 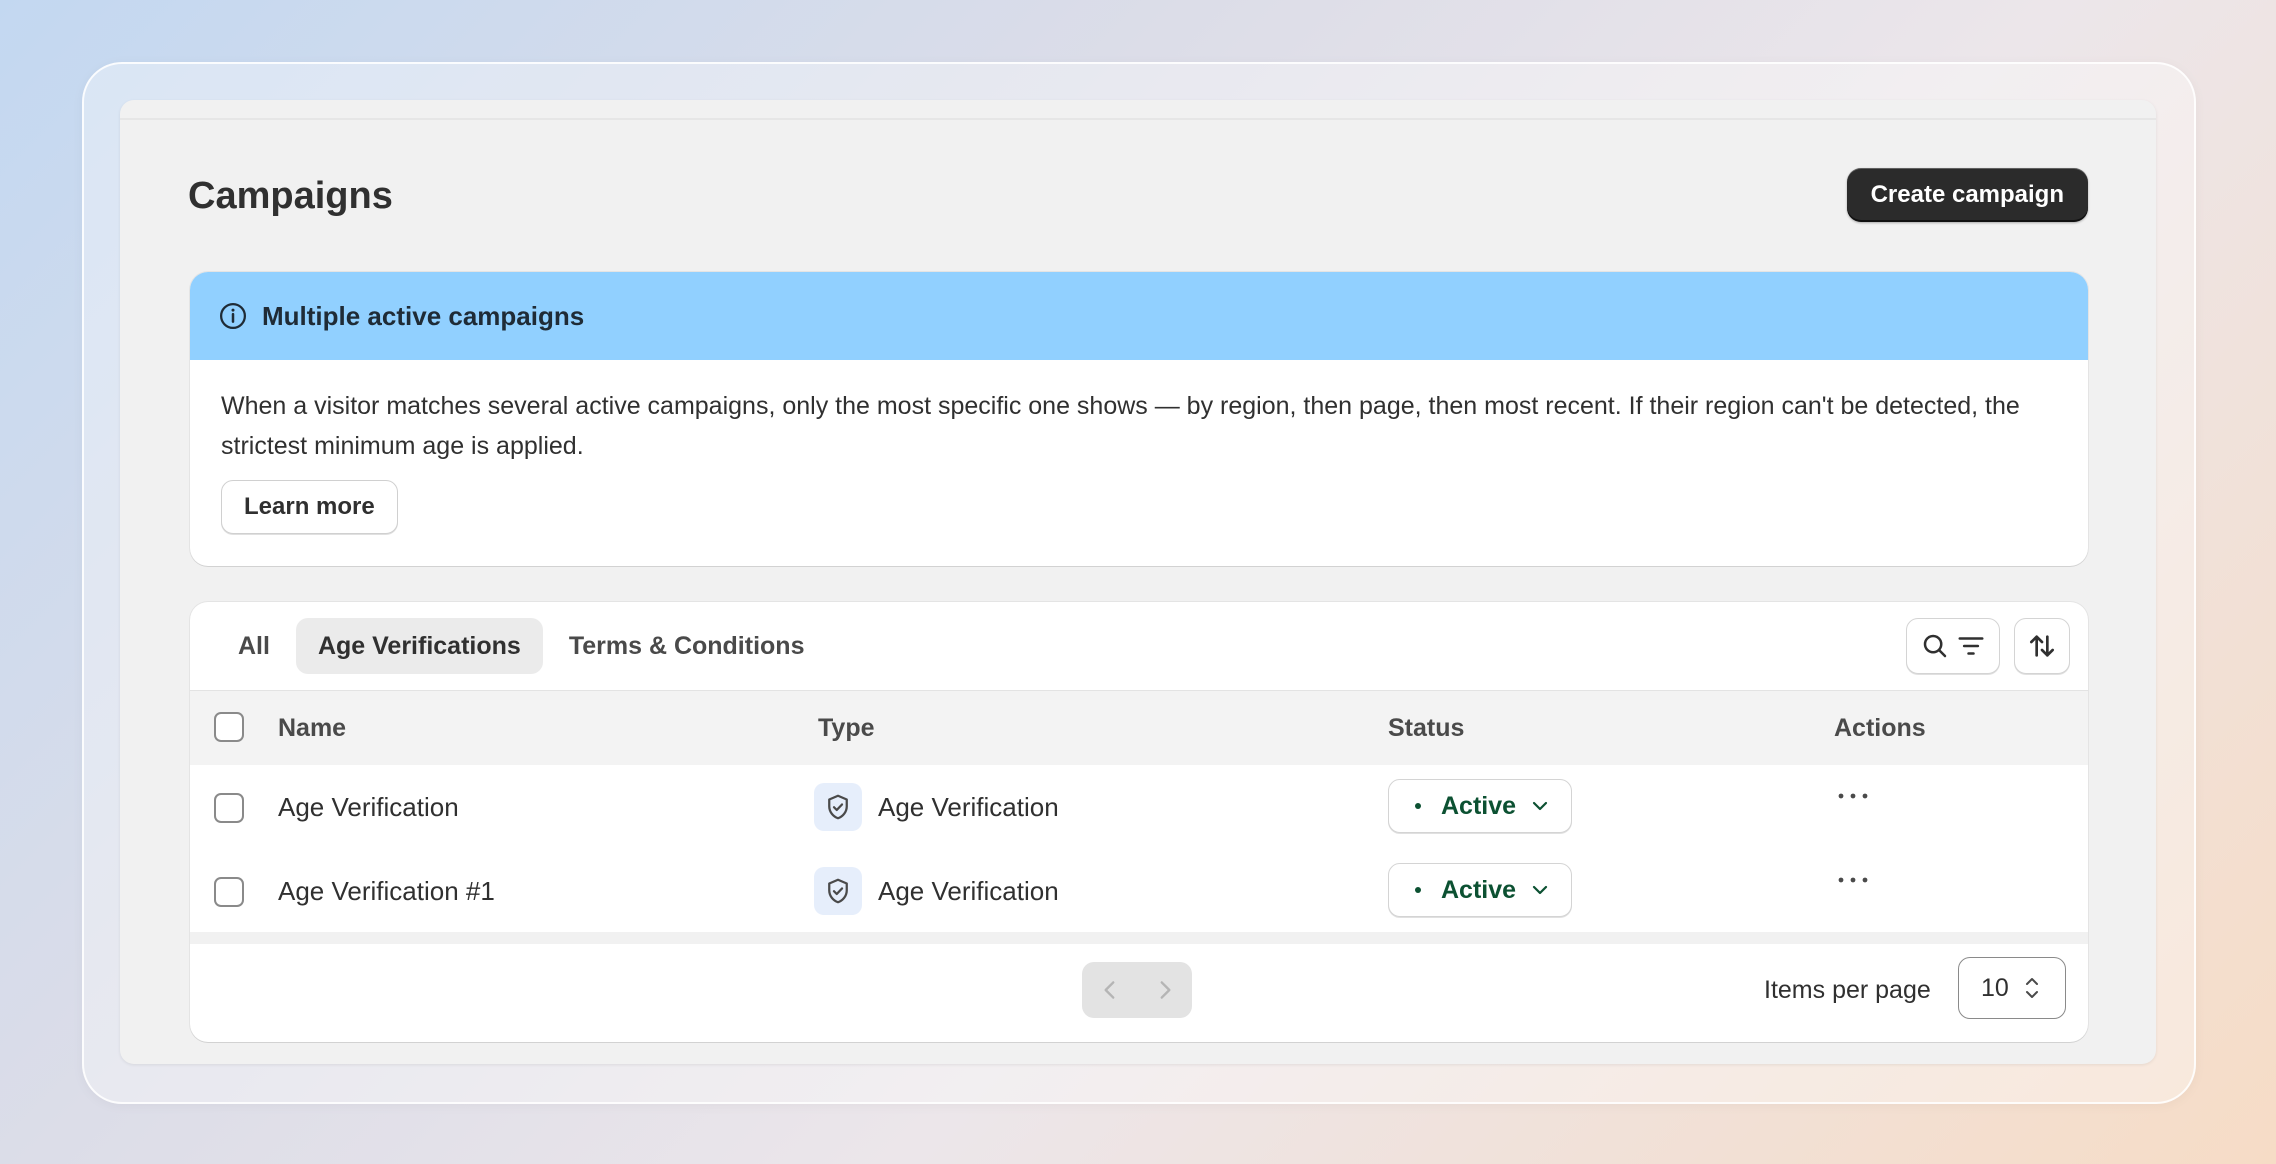 I want to click on search-icon, so click(x=1935, y=646).